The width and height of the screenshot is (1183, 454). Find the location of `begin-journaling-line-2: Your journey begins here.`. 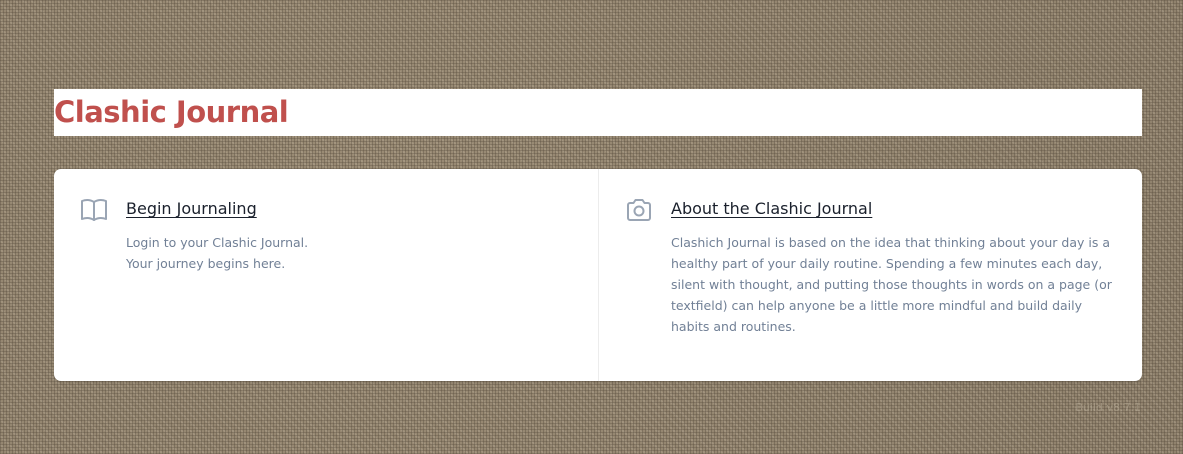

begin-journaling-line-2: Your journey begins here. is located at coordinates (206, 263).